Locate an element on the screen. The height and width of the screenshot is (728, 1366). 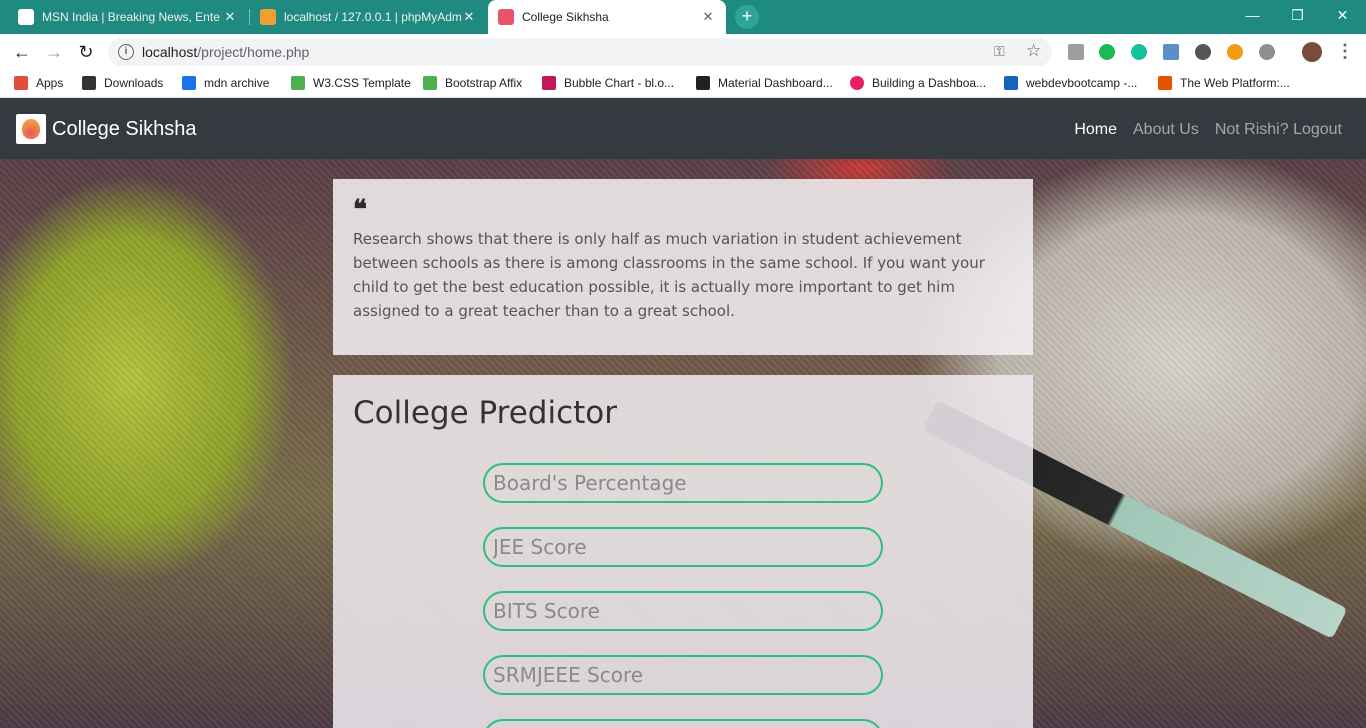
nav-home-link: Home is located at coordinates (1095, 130).